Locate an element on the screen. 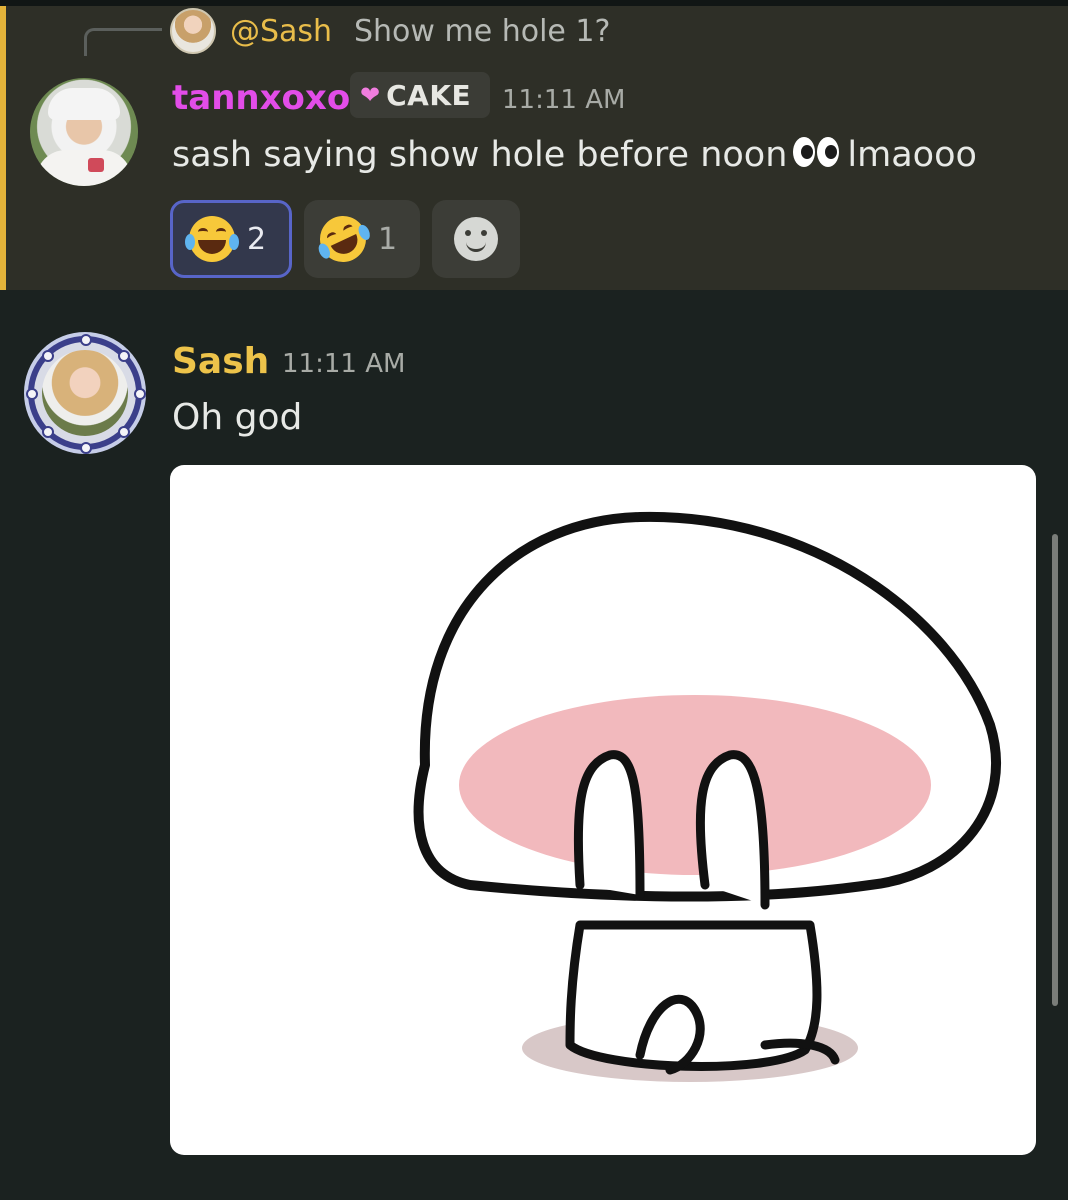 The image size is (1068, 1200). heart-icon: ❤ is located at coordinates (370, 95).